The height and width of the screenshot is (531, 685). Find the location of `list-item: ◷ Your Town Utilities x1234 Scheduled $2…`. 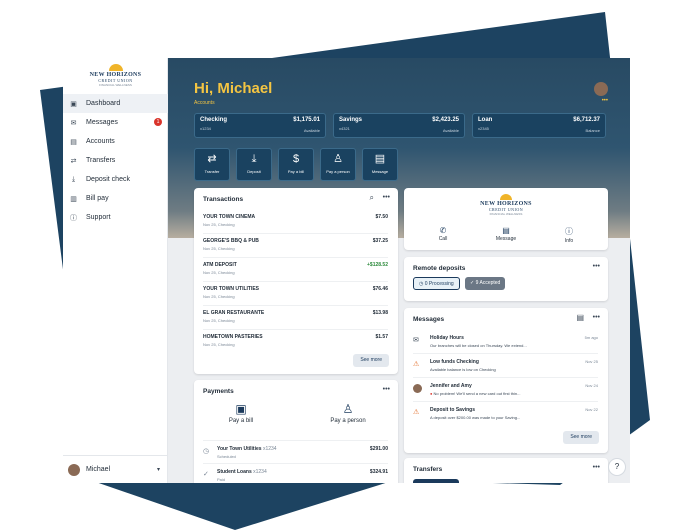

list-item: ◷ Your Town Utilities x1234 Scheduled $2… is located at coordinates (295, 451).